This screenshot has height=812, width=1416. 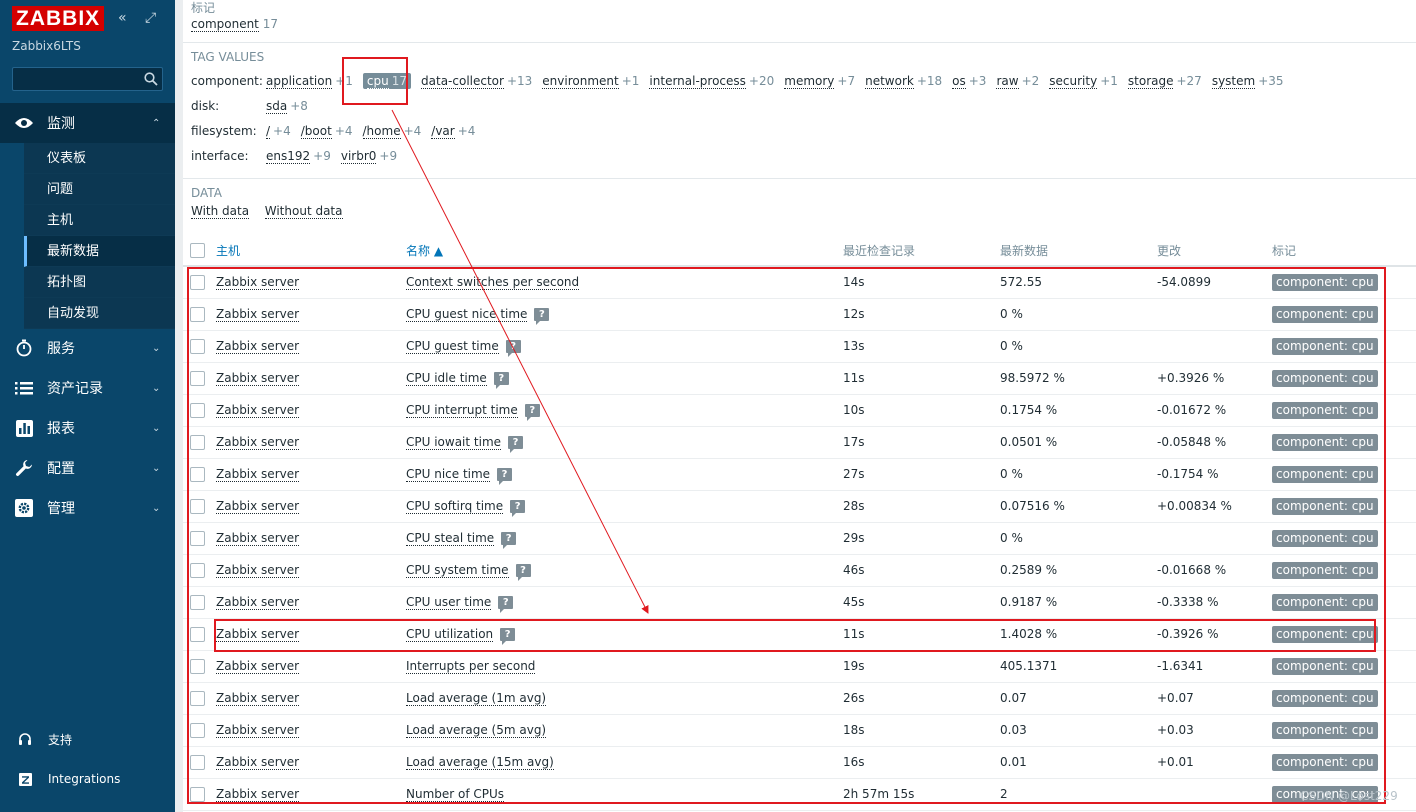 What do you see at coordinates (455, 506) in the screenshot?
I see `item-name-link: CPU softirq time` at bounding box center [455, 506].